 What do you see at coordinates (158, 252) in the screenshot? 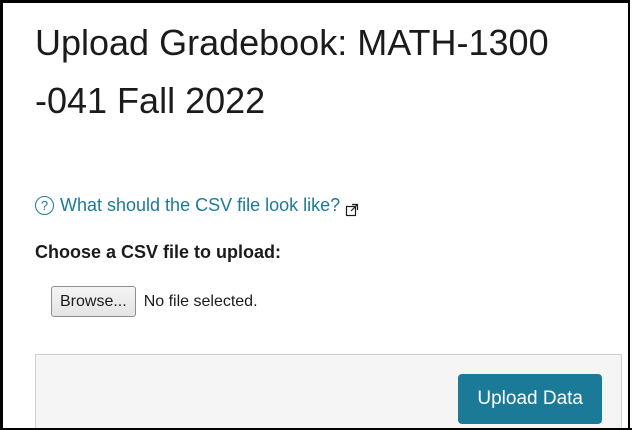
I see `file-upload-label: Choose a CSV file to upload:` at bounding box center [158, 252].